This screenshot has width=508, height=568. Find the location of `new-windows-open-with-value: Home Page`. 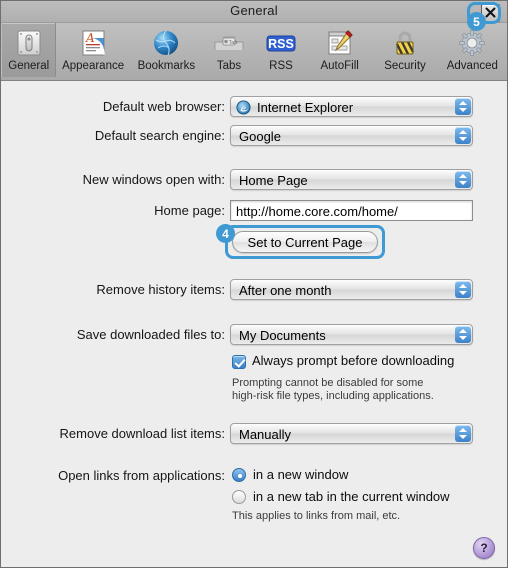

new-windows-open-with-value: Home Page is located at coordinates (273, 180).